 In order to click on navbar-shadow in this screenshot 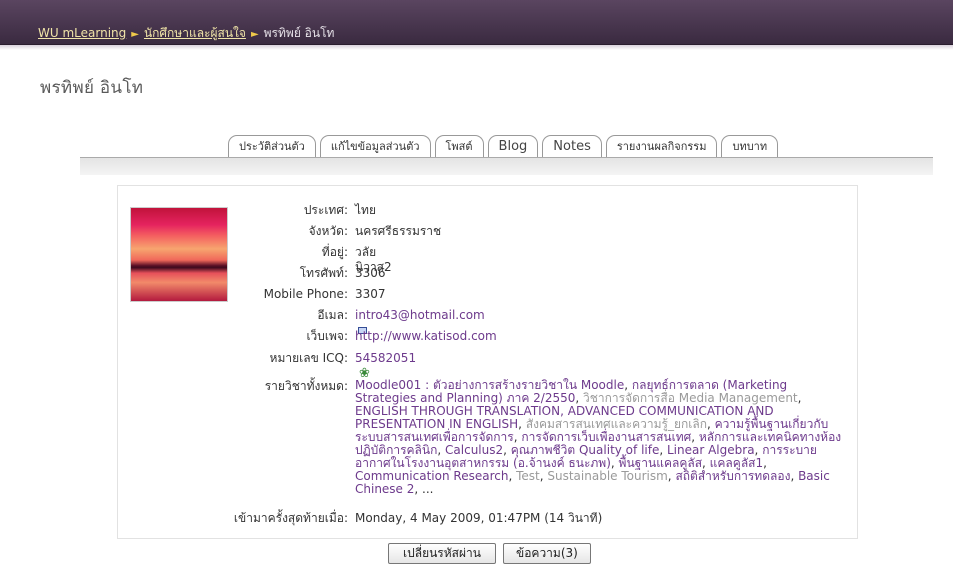, I will do `click(476, 47)`.